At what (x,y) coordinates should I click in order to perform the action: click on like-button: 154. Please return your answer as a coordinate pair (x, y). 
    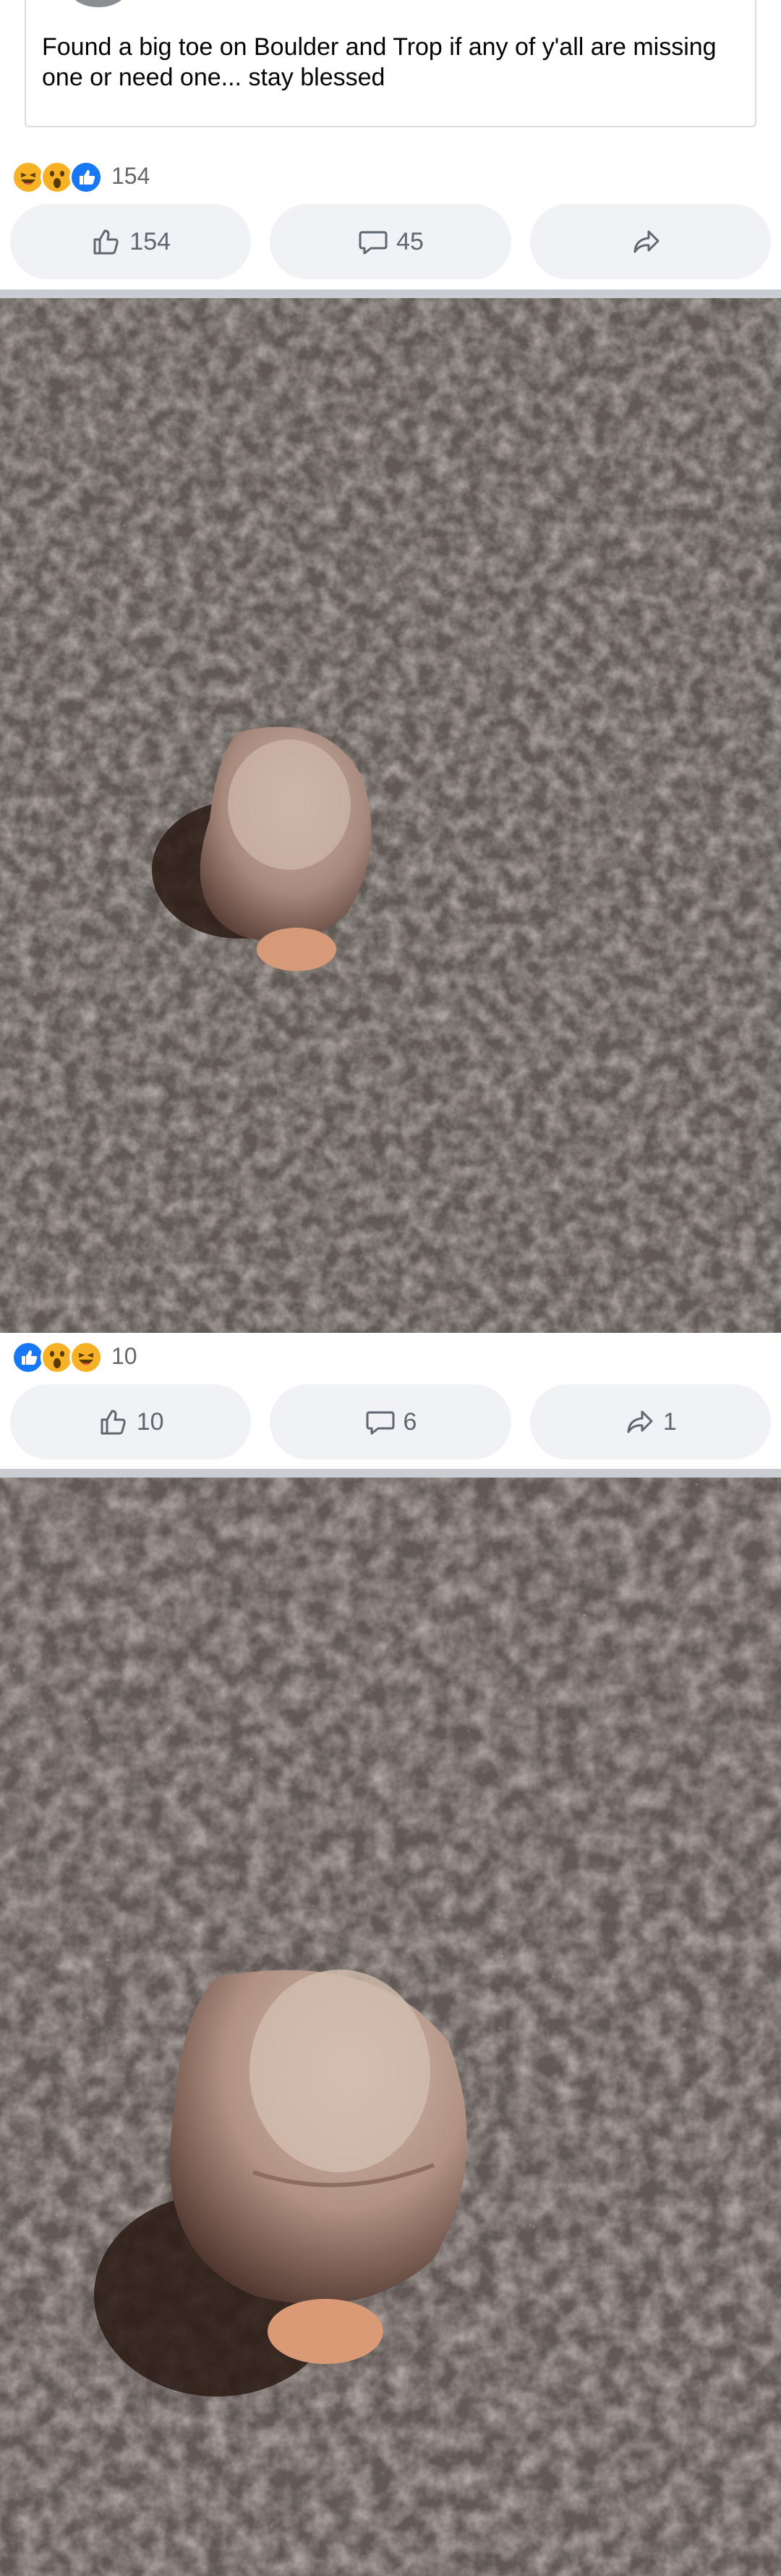
    Looking at the image, I should click on (131, 241).